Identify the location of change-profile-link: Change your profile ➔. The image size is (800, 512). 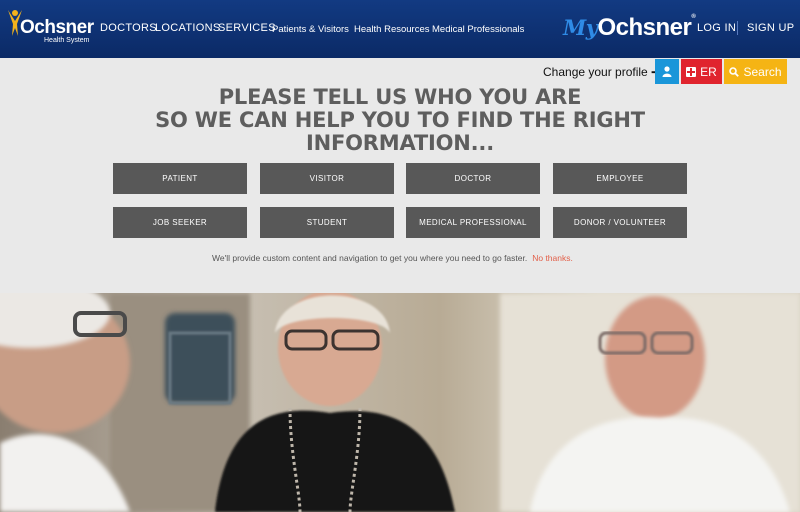
(602, 72).